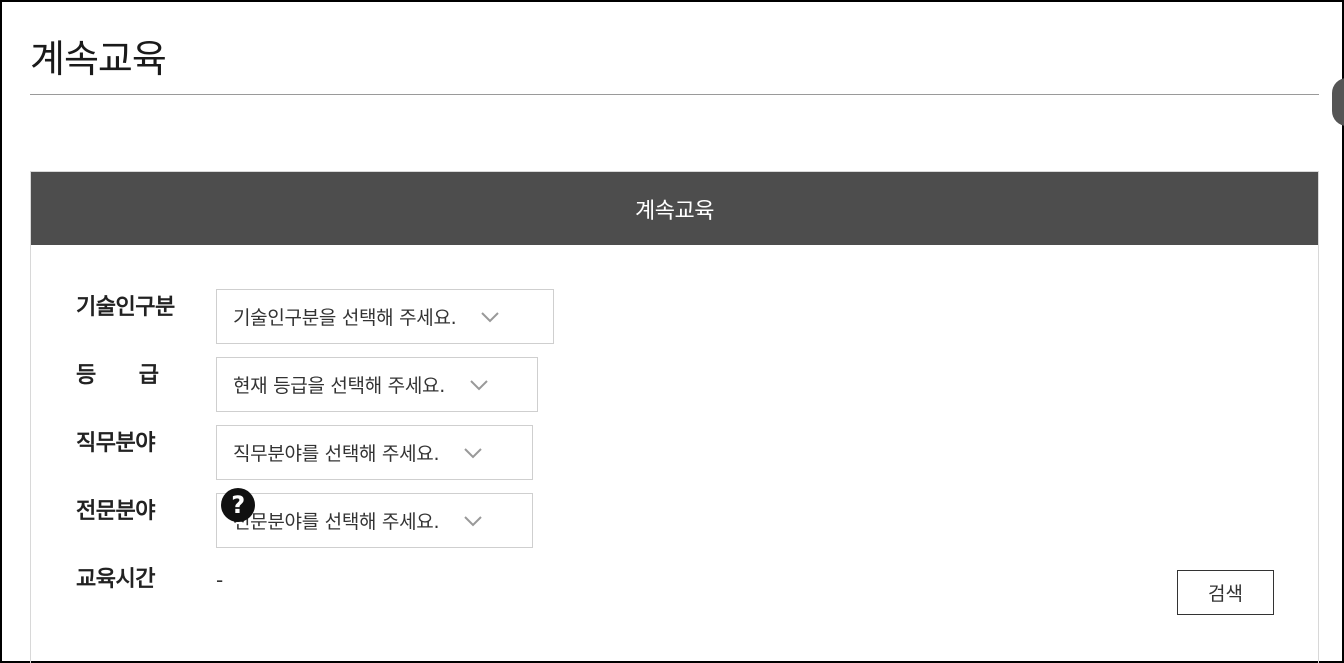 The width and height of the screenshot is (1344, 663). I want to click on training-hours-row: 교육시간 -, so click(149, 580).